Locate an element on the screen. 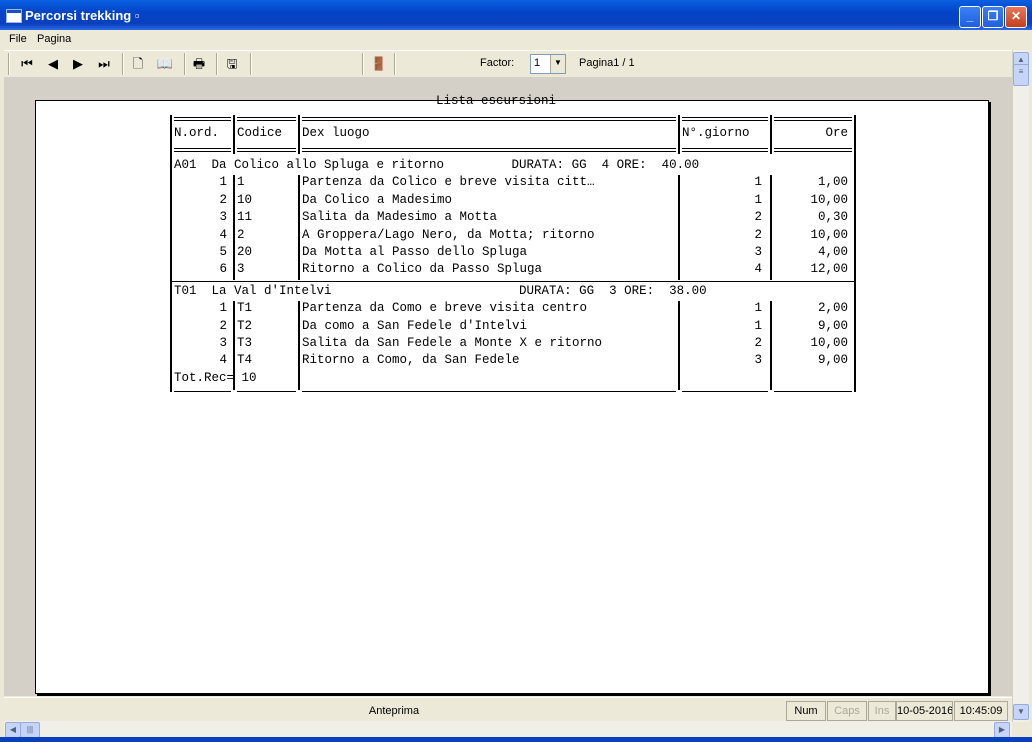 The height and width of the screenshot is (742, 1032). row-day: 3 is located at coordinates (758, 252).